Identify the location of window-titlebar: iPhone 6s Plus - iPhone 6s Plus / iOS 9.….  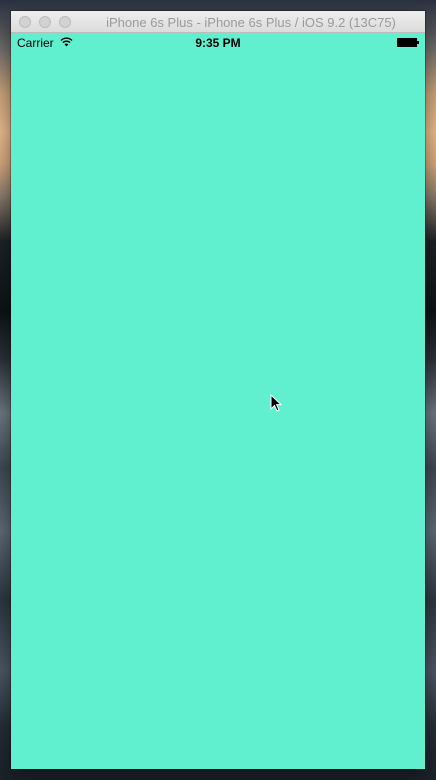
(218, 22).